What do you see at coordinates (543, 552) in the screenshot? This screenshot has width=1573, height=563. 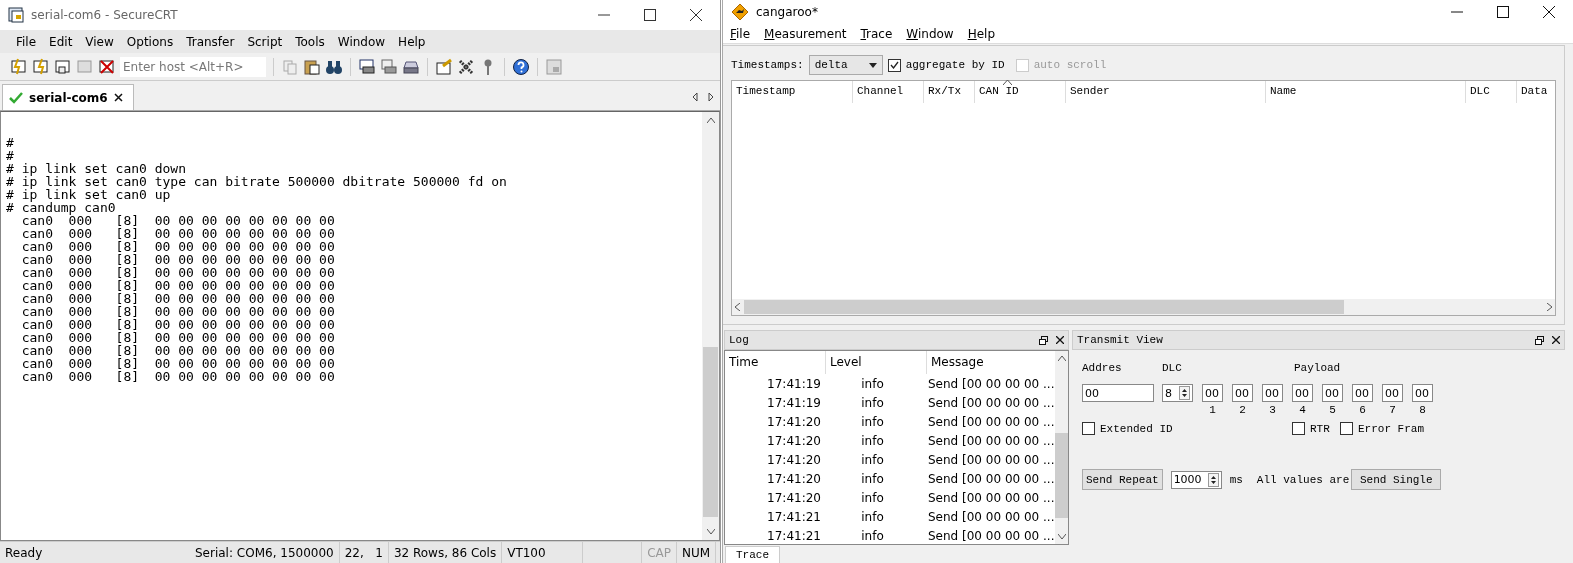 I see `status-field: VT100` at bounding box center [543, 552].